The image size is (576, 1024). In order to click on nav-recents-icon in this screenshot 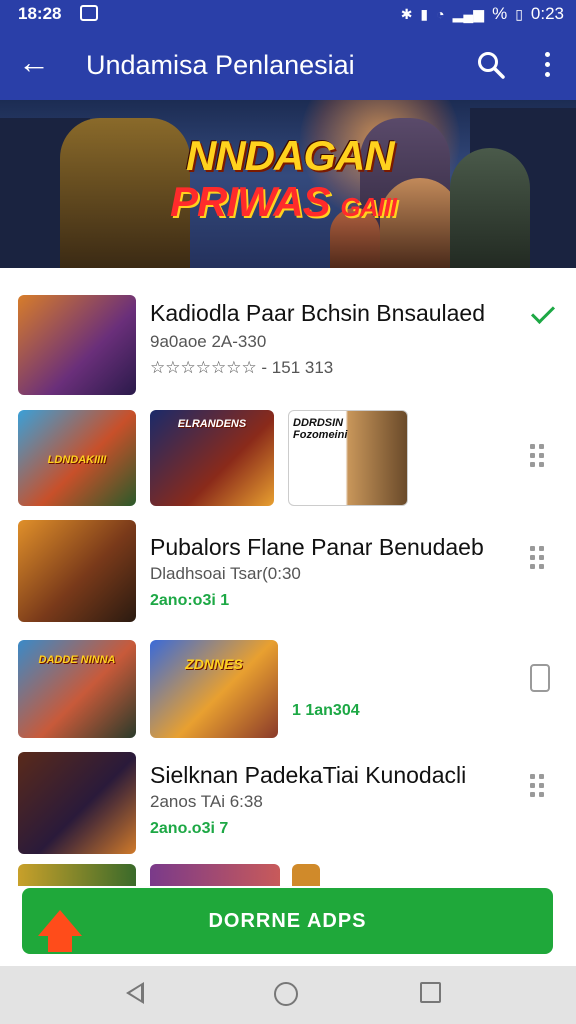, I will do `click(430, 992)`.